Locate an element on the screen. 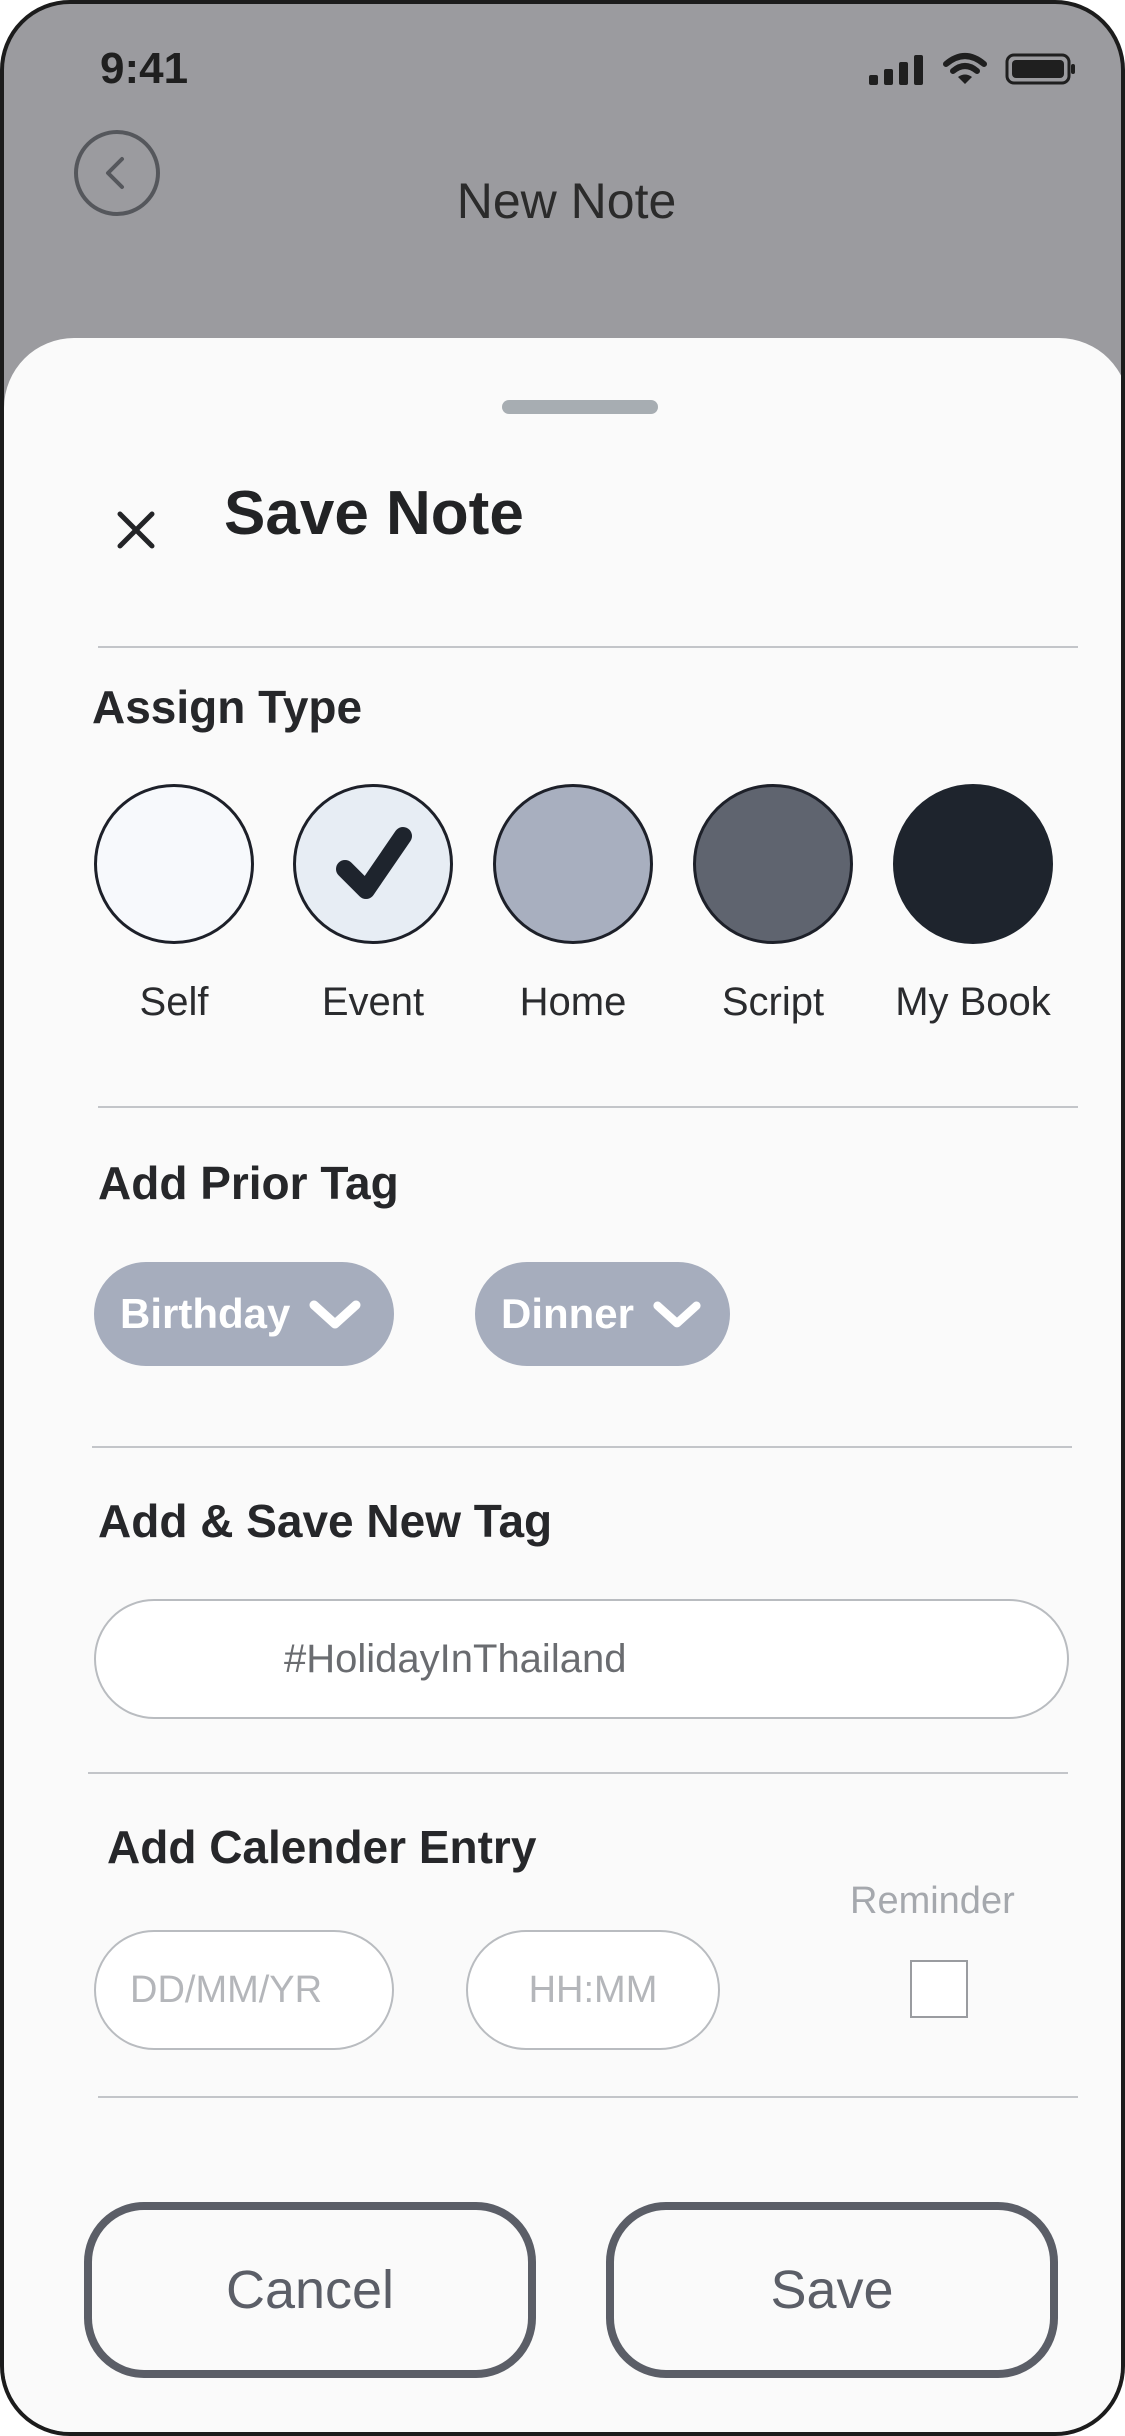 The height and width of the screenshot is (2436, 1125). type-option-home: Home is located at coordinates (573, 904).